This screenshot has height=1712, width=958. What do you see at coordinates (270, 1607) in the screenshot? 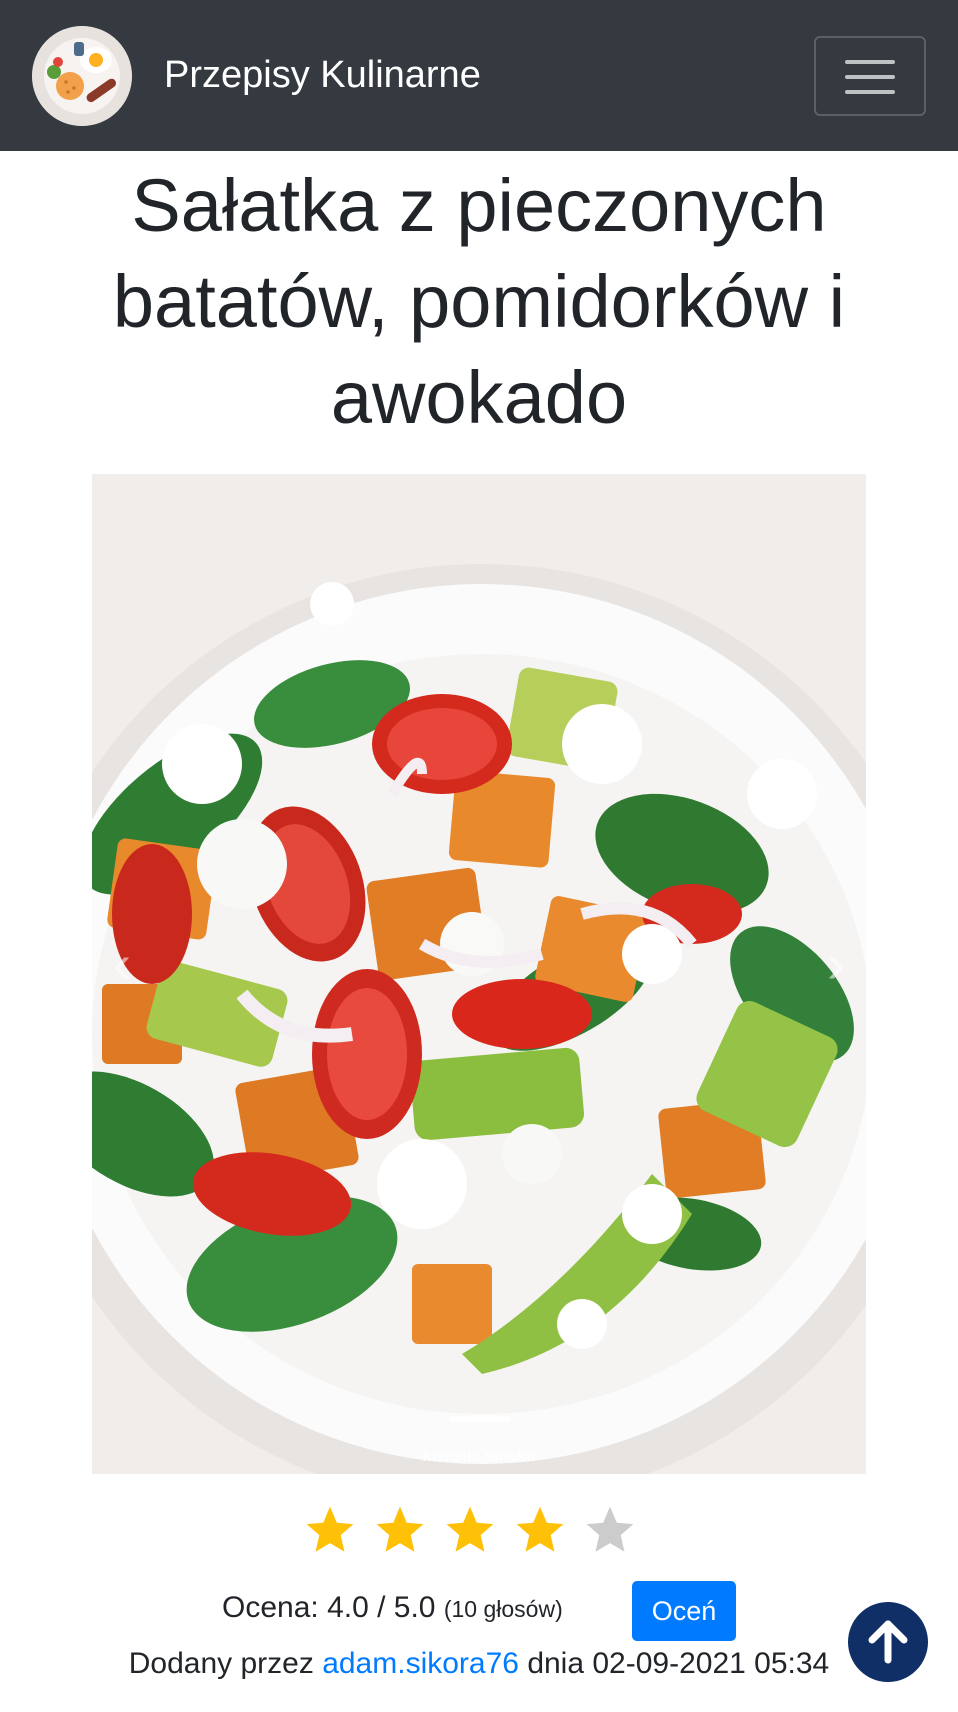
I see `rating-label: Ocena:` at bounding box center [270, 1607].